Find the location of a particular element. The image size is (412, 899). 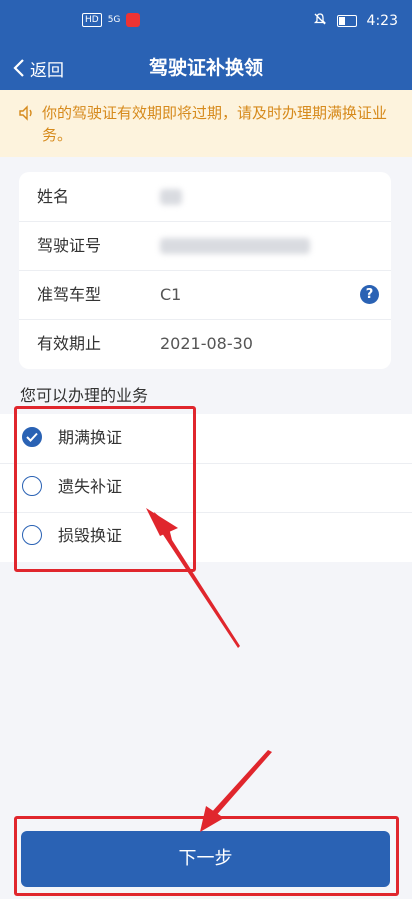

app-notification-icon is located at coordinates (133, 20).